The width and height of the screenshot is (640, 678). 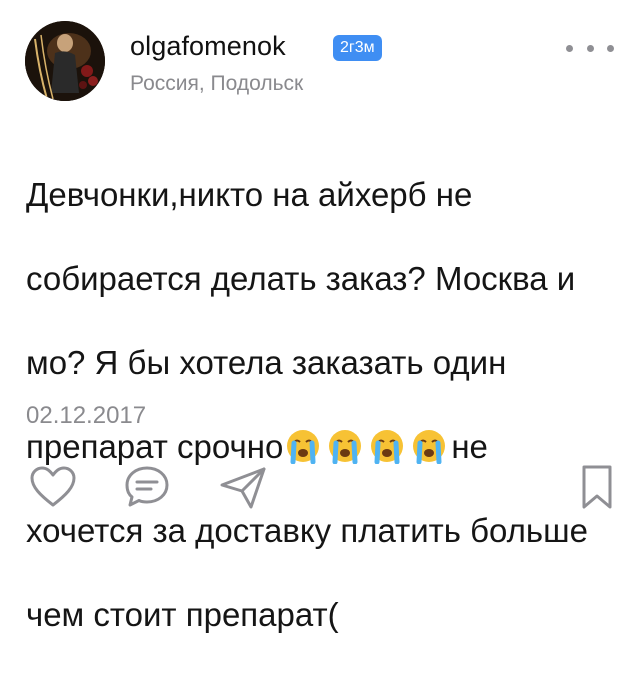 What do you see at coordinates (301, 278) in the screenshot?
I see `post-line: собирается делать заказ? Москва и` at bounding box center [301, 278].